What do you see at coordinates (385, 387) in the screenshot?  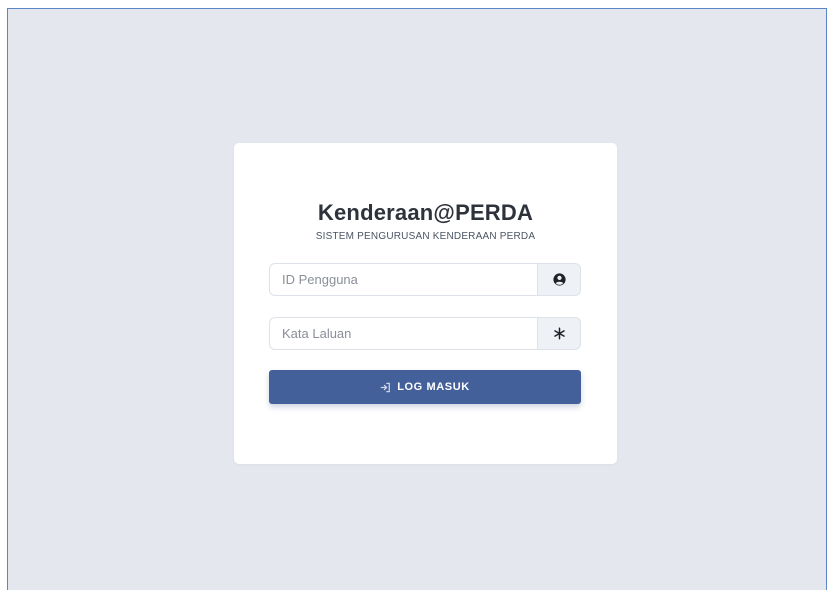 I see `sign-in-icon` at bounding box center [385, 387].